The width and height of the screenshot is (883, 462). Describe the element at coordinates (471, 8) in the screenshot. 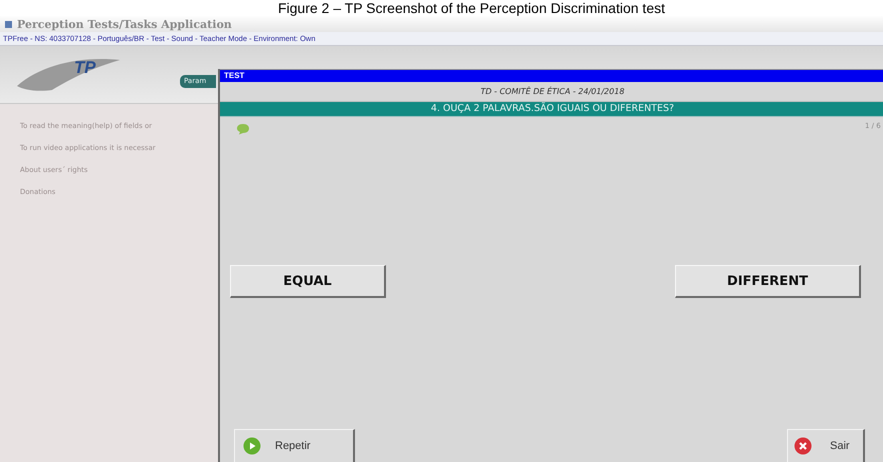

I see `figure-caption: Figure 2 – TP Screenshot of the Perception Discrimination test` at that location.